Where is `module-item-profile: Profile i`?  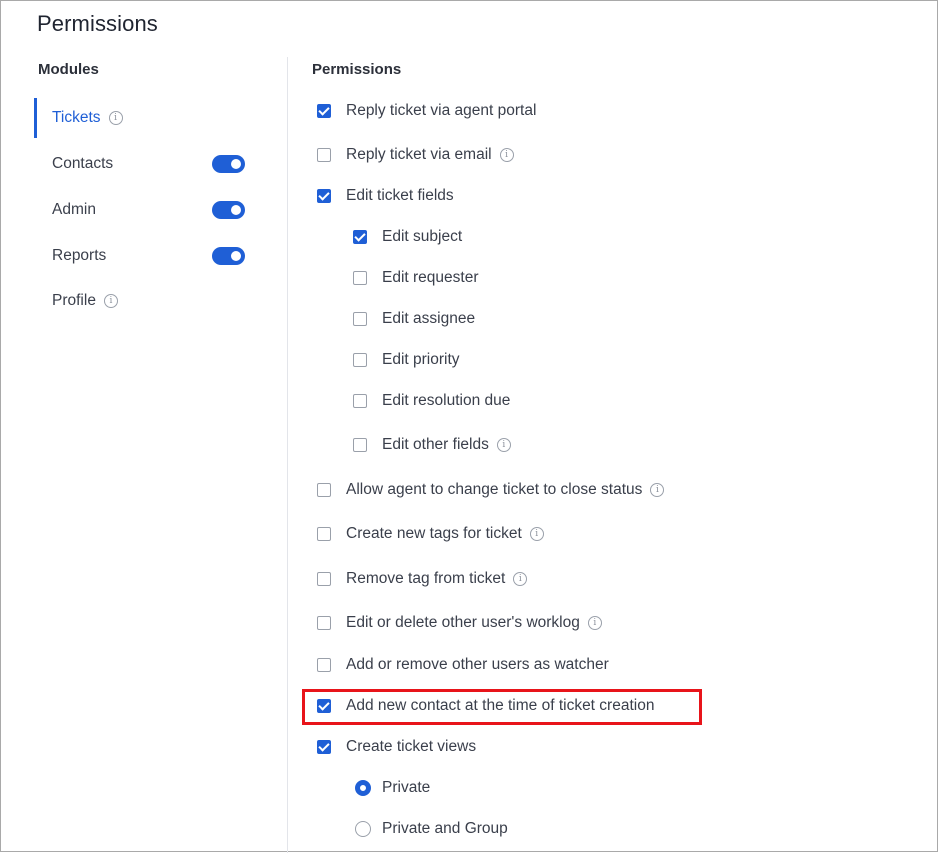
module-item-profile: Profile i is located at coordinates (149, 301).